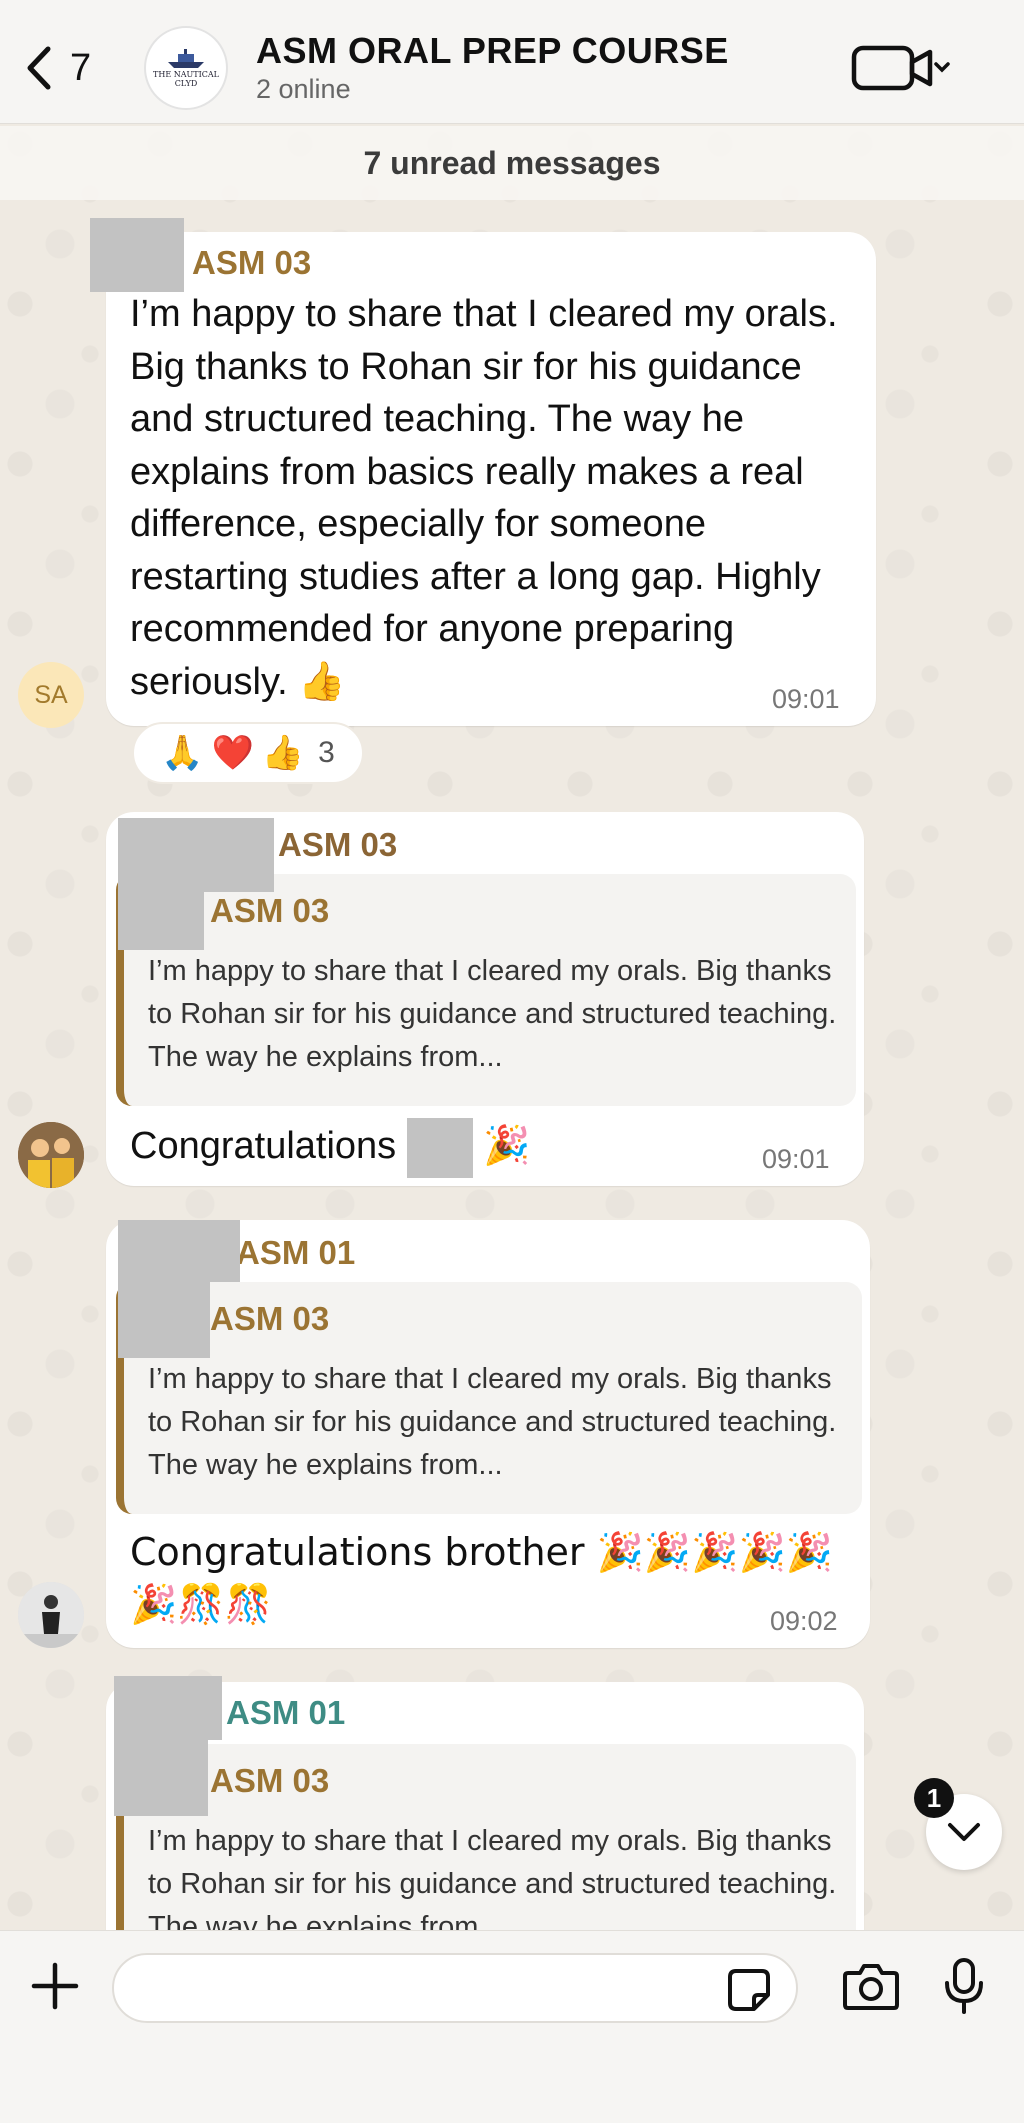 This screenshot has width=1024, height=2123. What do you see at coordinates (964, 1832) in the screenshot?
I see `chevron-down-icon` at bounding box center [964, 1832].